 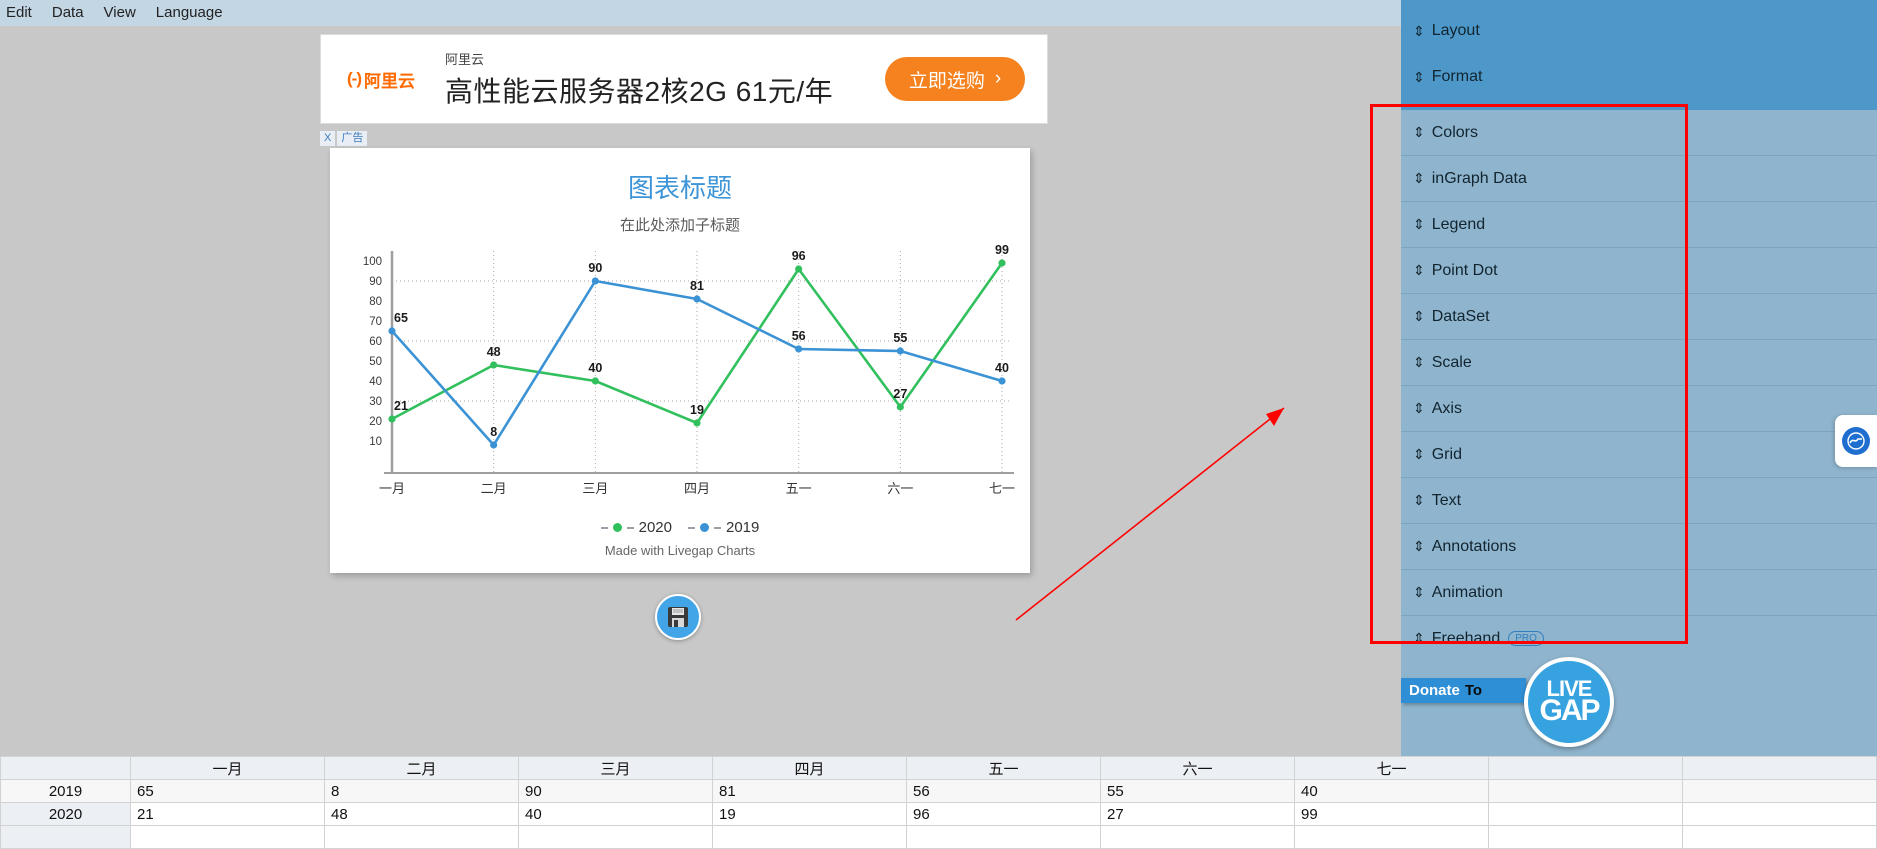 I want to click on sidebar-item-point-dot: ⇕ Point Dot, so click(x=1639, y=271).